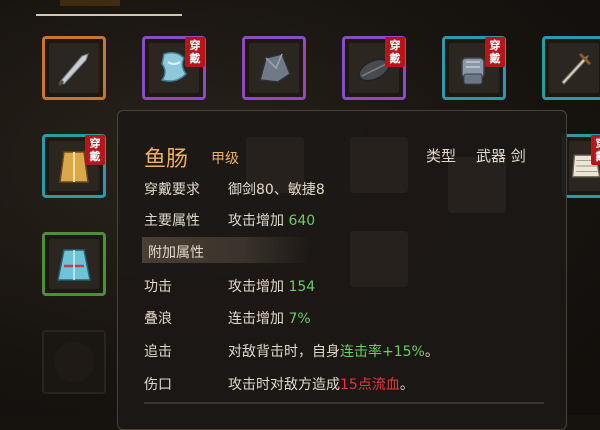 This screenshot has height=430, width=600. I want to click on sword-icon, so click(574, 68).